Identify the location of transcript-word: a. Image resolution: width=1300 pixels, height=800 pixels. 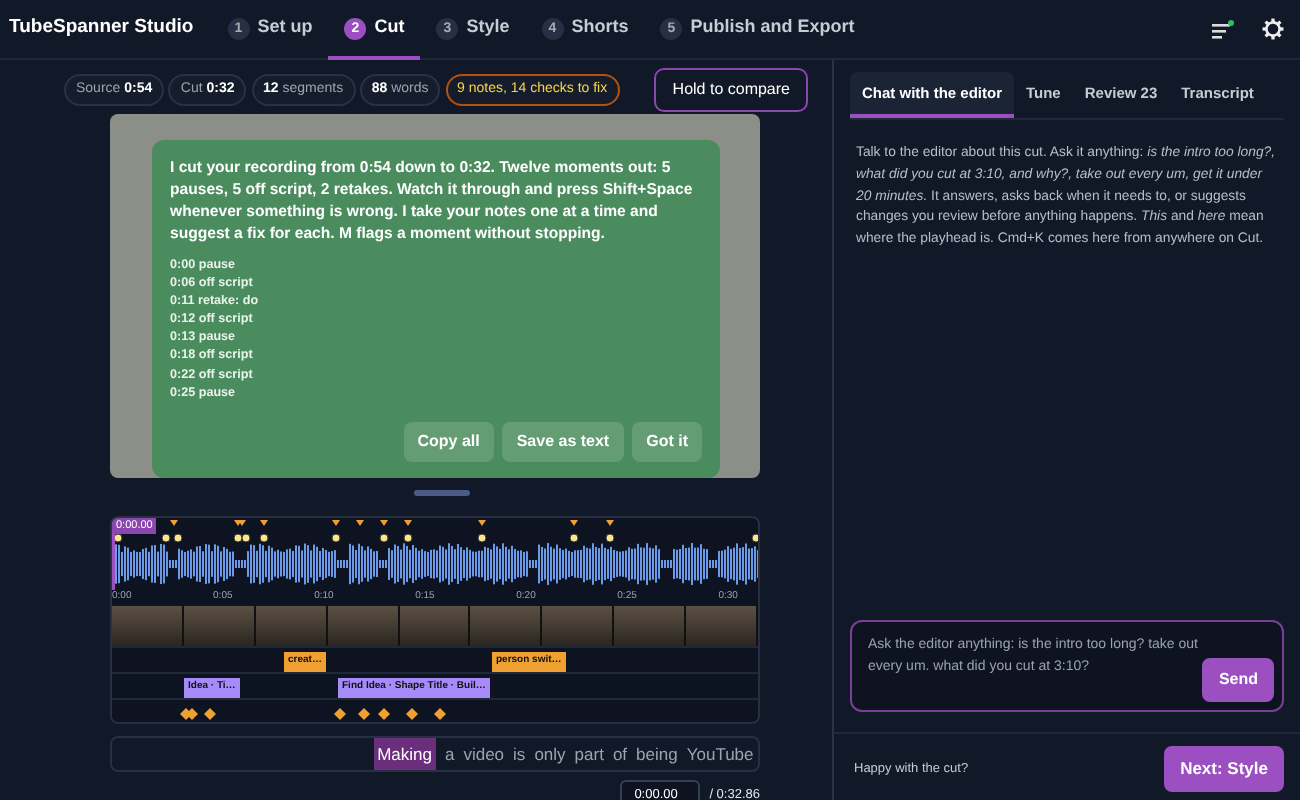
(449, 754).